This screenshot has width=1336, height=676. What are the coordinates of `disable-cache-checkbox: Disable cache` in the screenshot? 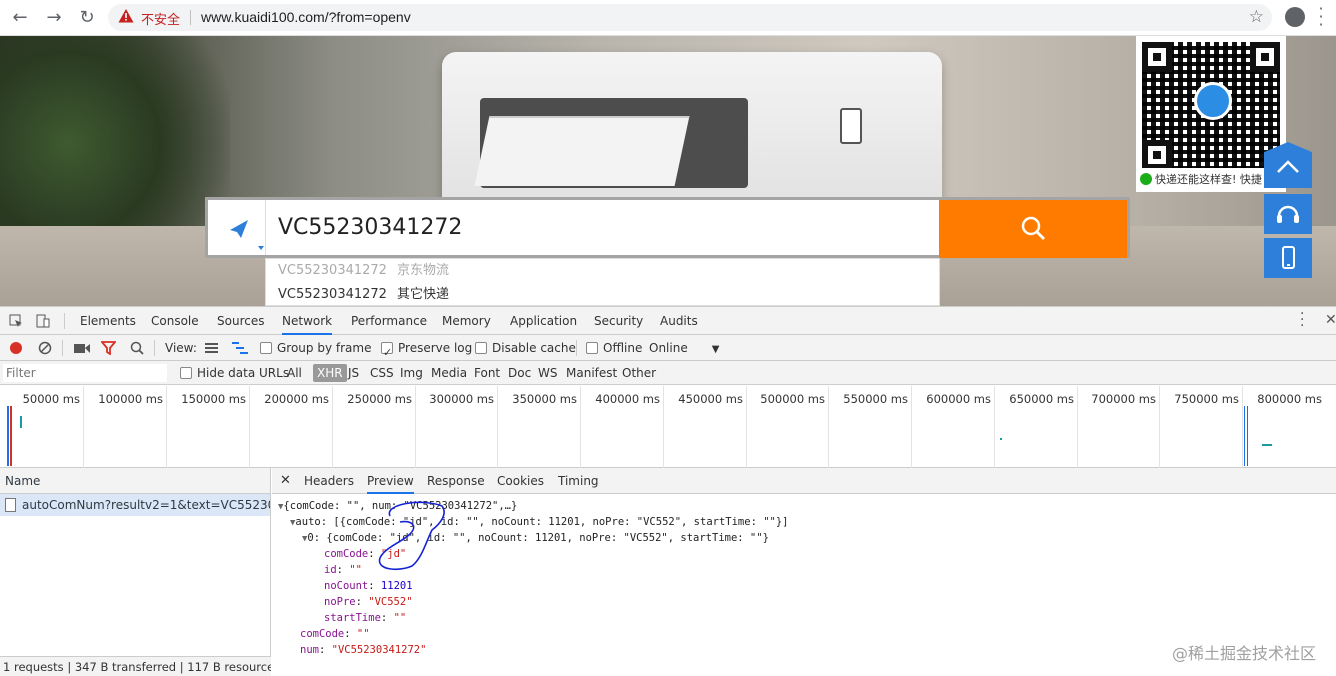 It's located at (525, 348).